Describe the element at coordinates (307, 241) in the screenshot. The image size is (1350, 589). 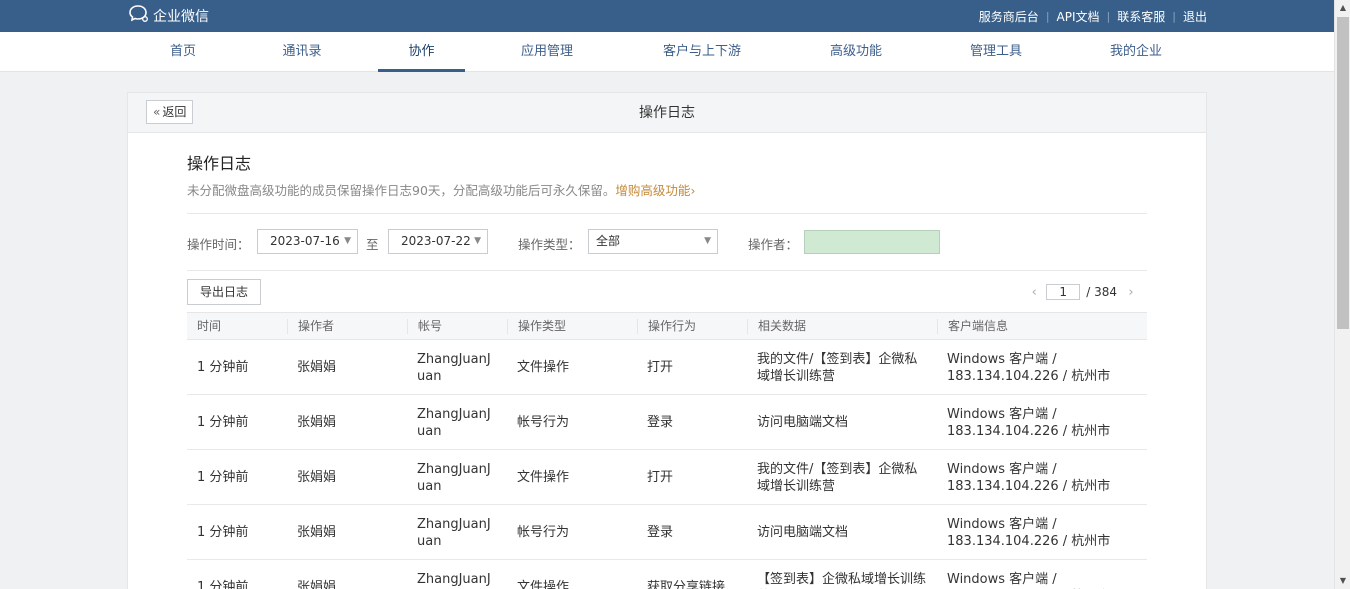
I see `start-date-picker: 2023-07-16 ▼` at that location.